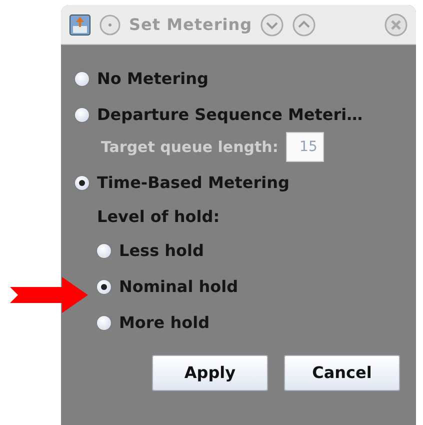 The height and width of the screenshot is (425, 423). I want to click on option-label: Nominal hold, so click(178, 287).